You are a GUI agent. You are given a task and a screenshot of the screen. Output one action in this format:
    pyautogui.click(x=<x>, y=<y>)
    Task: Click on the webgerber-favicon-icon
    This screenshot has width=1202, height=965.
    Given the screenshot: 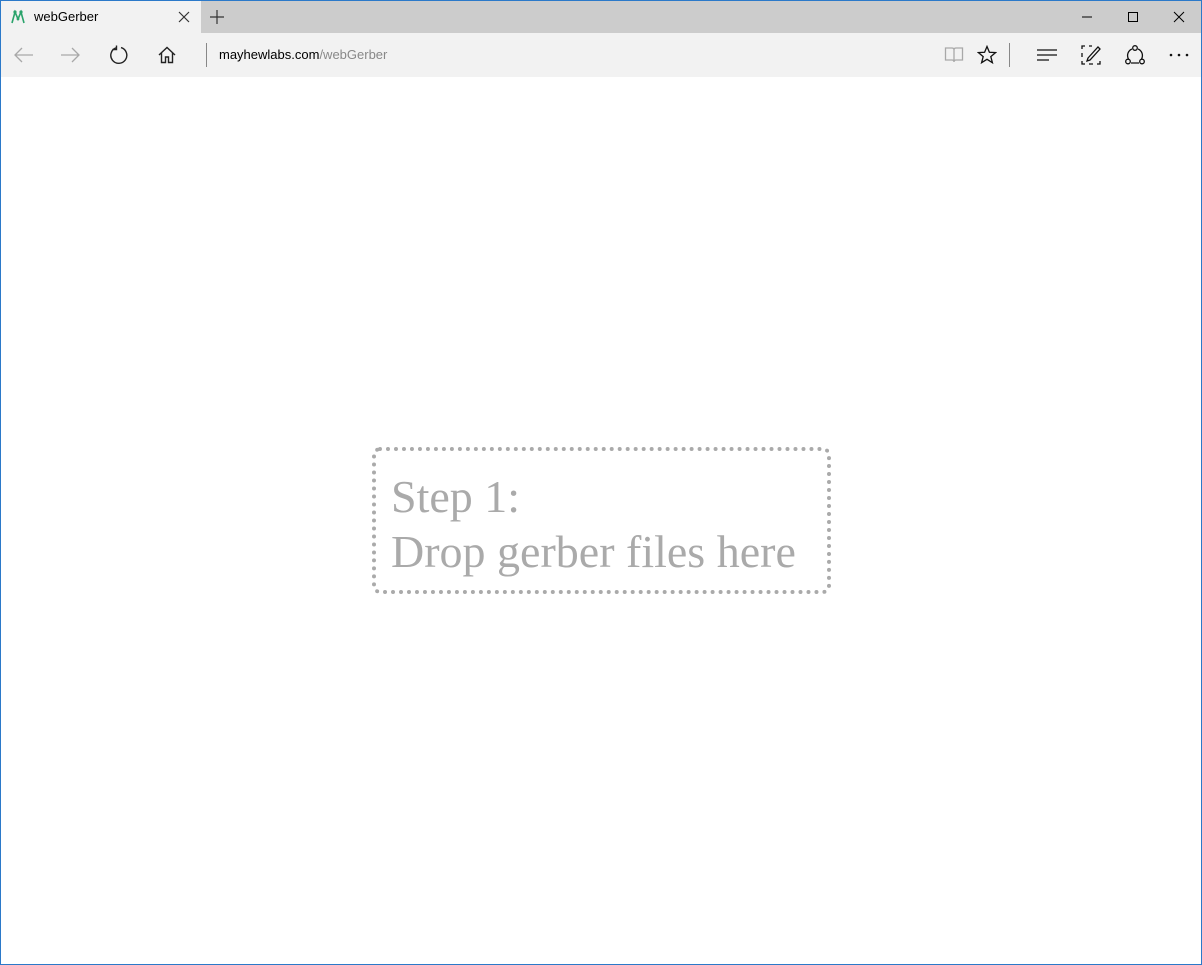 What is the action you would take?
    pyautogui.click(x=18, y=16)
    